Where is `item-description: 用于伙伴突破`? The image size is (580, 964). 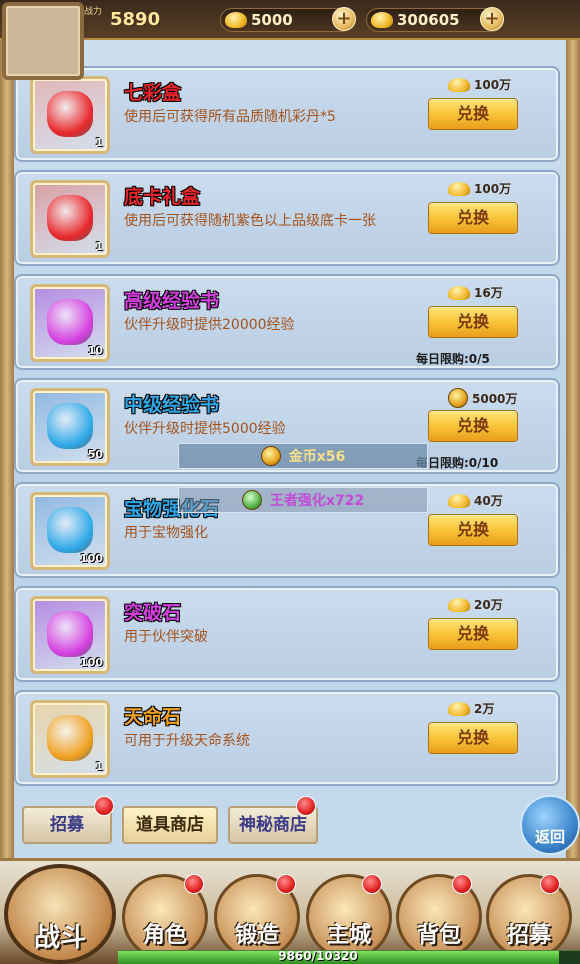 item-description: 用于伙伴突破 is located at coordinates (166, 637).